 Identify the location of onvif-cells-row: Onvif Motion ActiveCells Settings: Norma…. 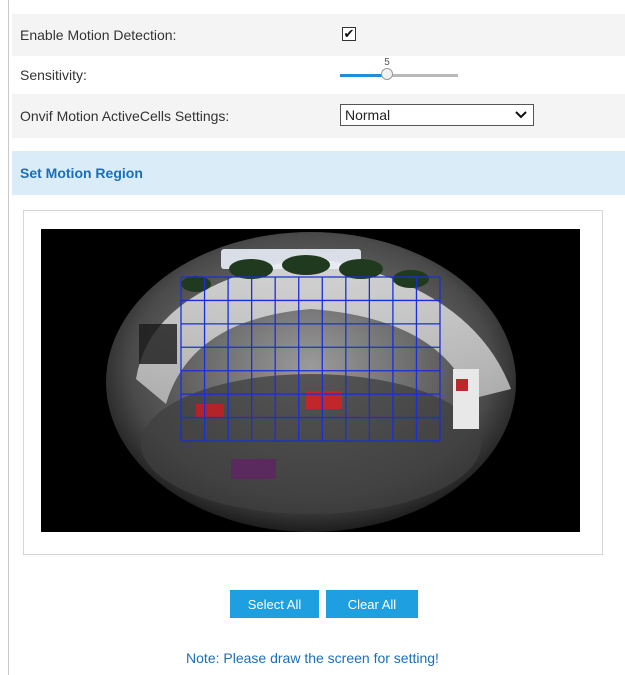
(318, 116).